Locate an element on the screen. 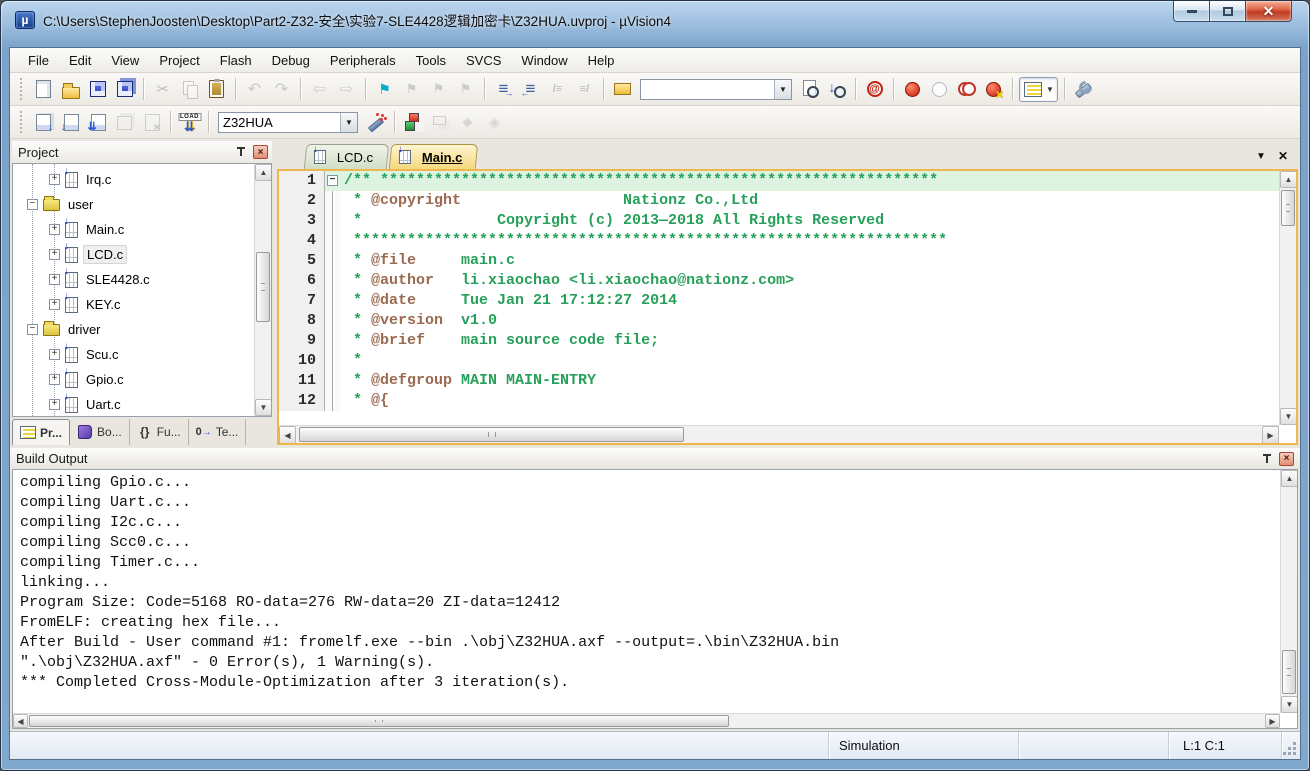 The width and height of the screenshot is (1310, 771). fold-margin: − is located at coordinates (332, 181).